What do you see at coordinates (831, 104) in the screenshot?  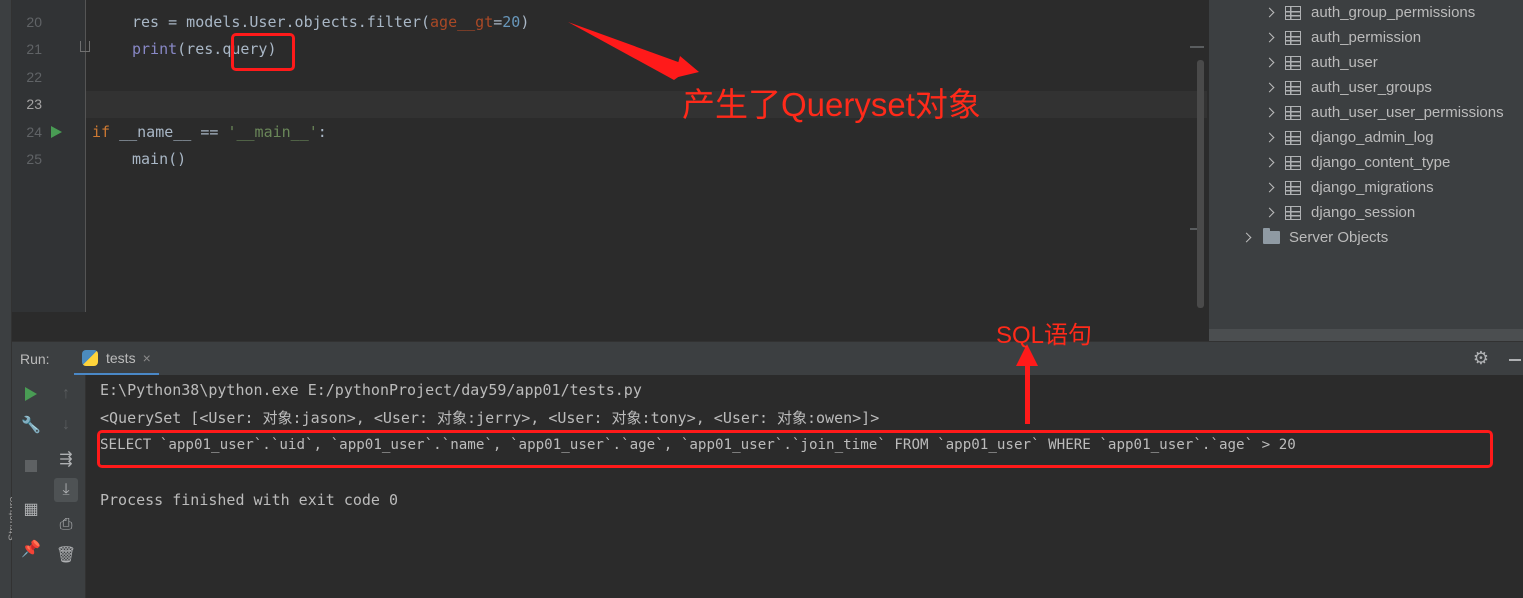 I see `queryset-annotation: 产生了Queryset对象` at bounding box center [831, 104].